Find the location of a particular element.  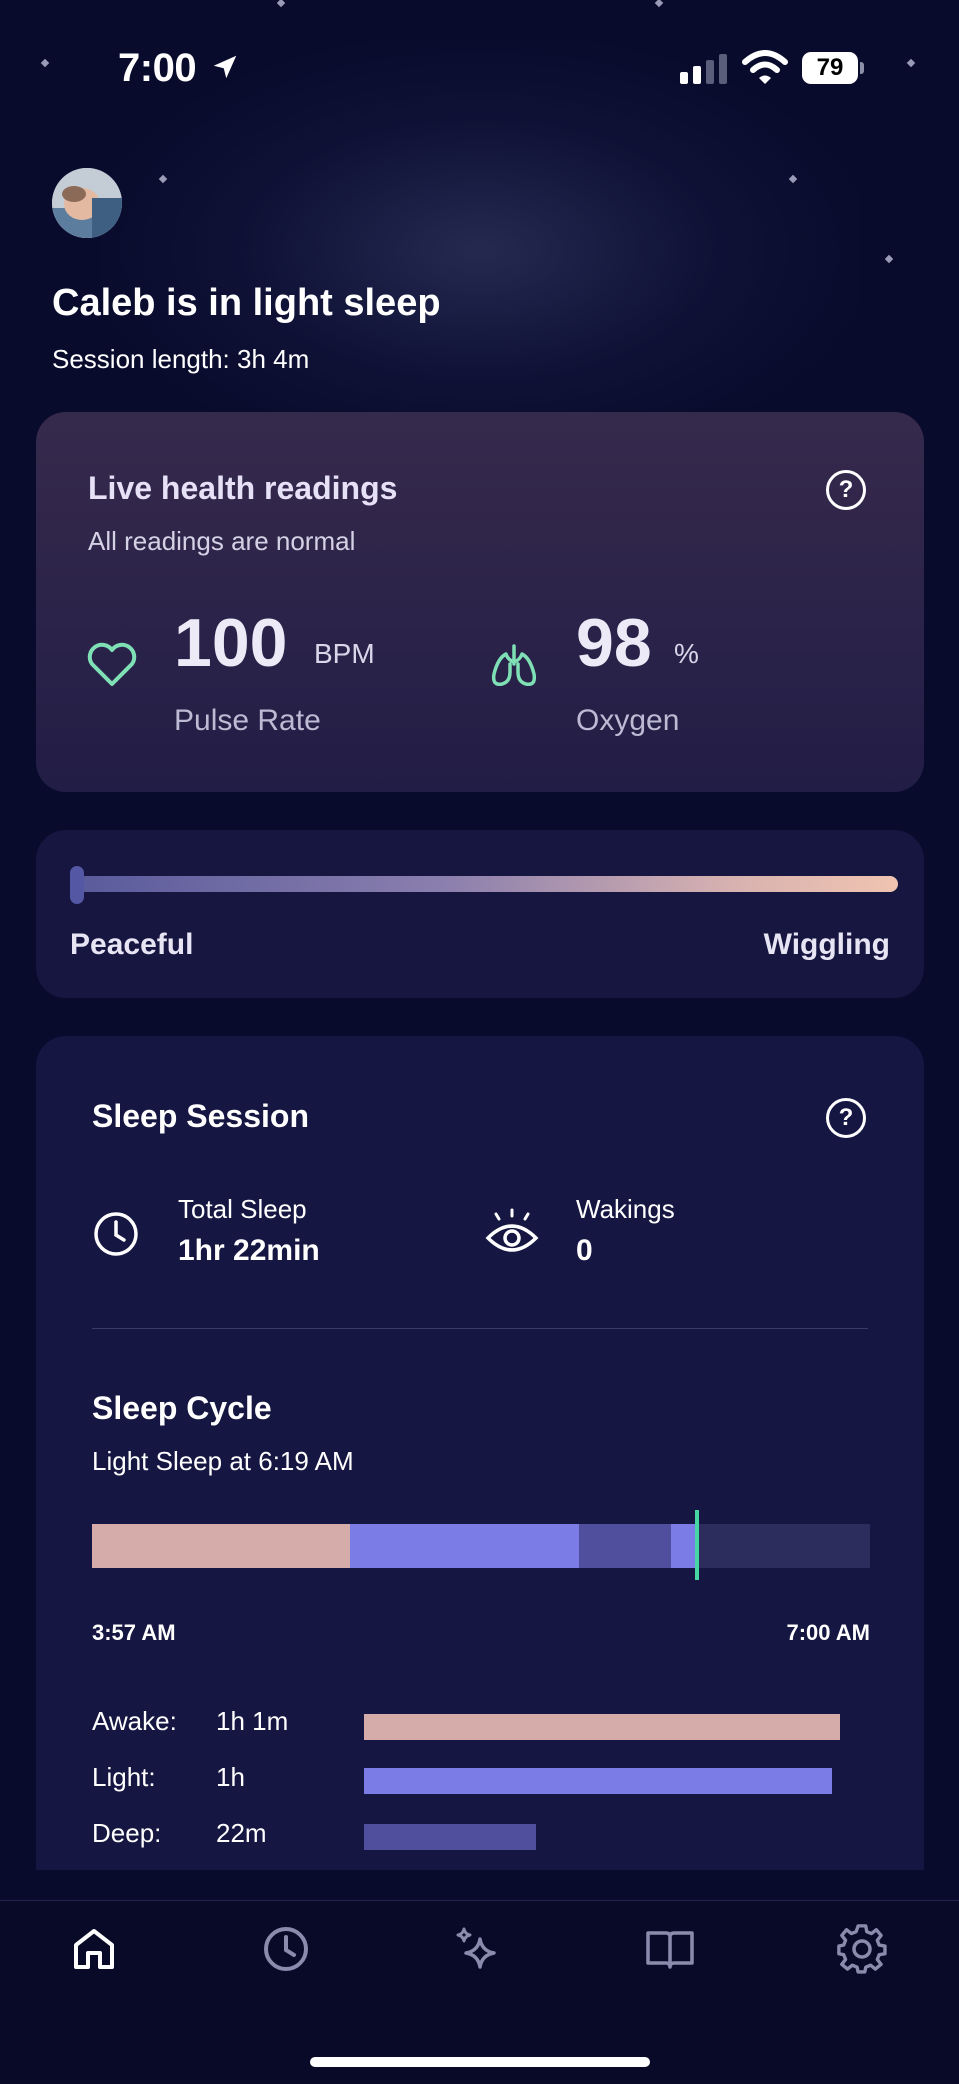

tab-insights is located at coordinates (476, 1949).